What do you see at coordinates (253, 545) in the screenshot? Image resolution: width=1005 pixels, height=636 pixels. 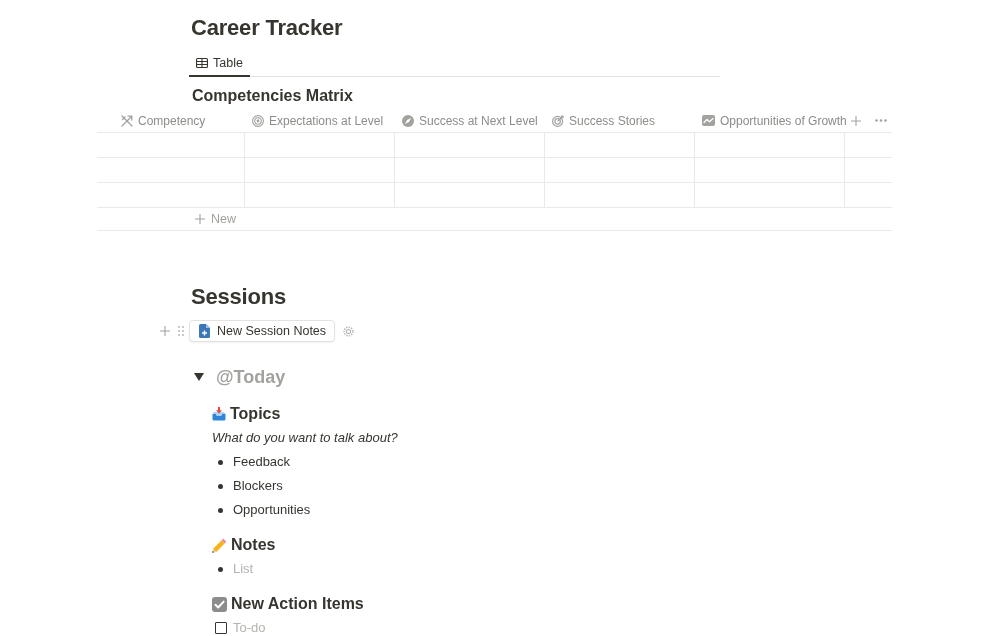 I see `block-heading: Notes` at bounding box center [253, 545].